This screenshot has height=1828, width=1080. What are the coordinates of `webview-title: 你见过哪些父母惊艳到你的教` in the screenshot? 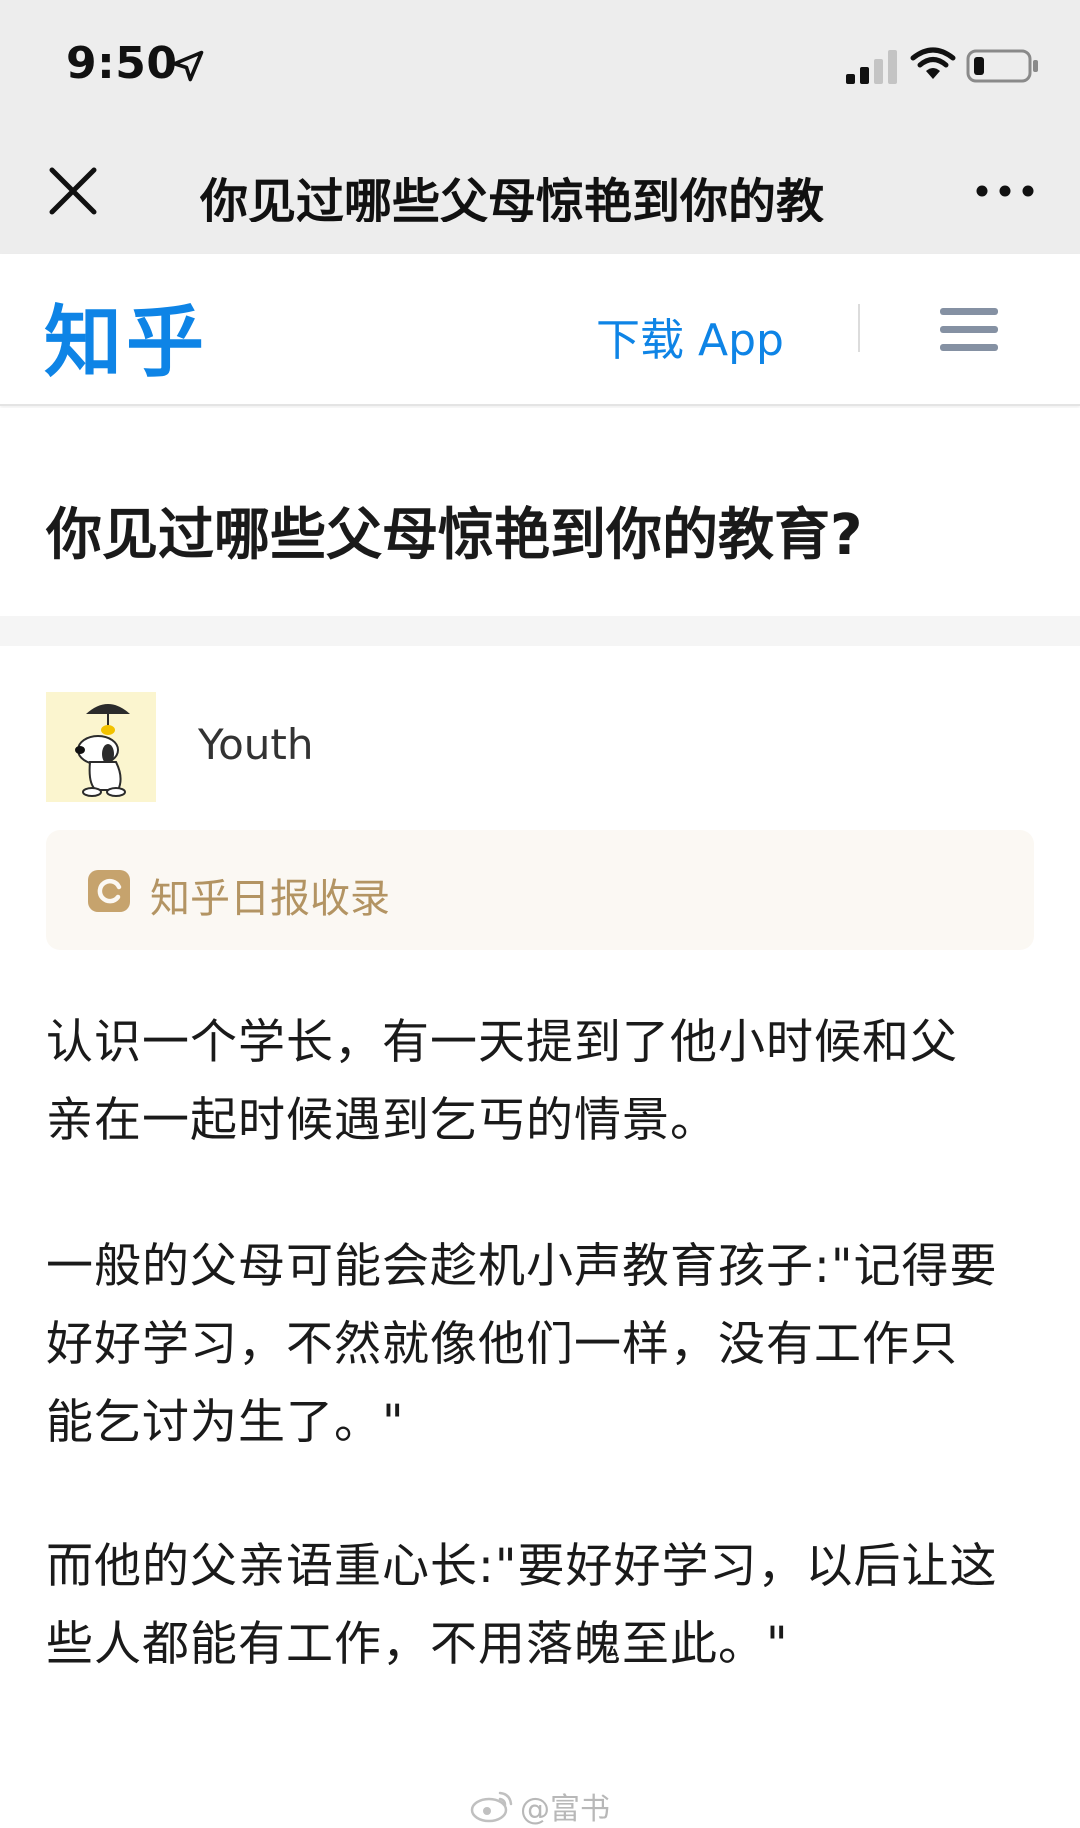 It's located at (512, 198).